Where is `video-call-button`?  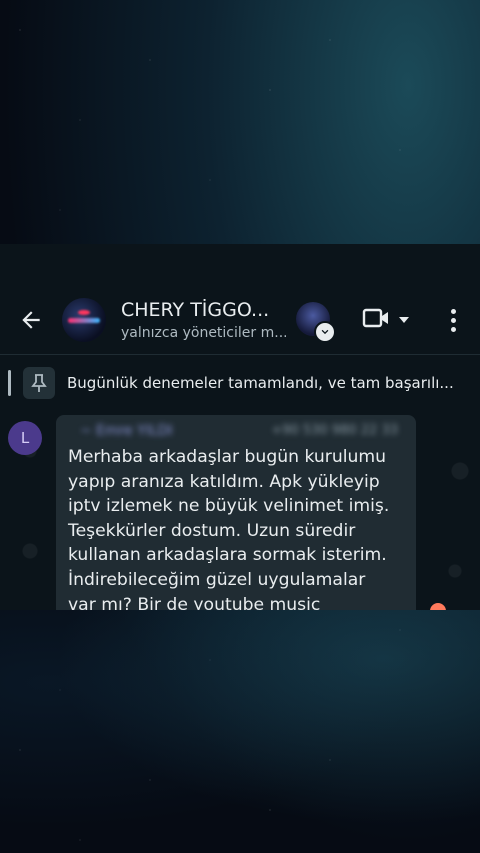
video-call-button is located at coordinates (387, 320).